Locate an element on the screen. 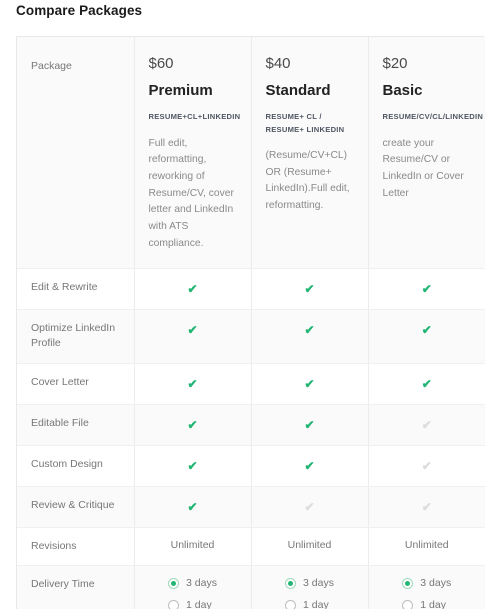 The image size is (500, 609). delivery-cell-premium: 3 days 1 day (+$30) is located at coordinates (193, 587).